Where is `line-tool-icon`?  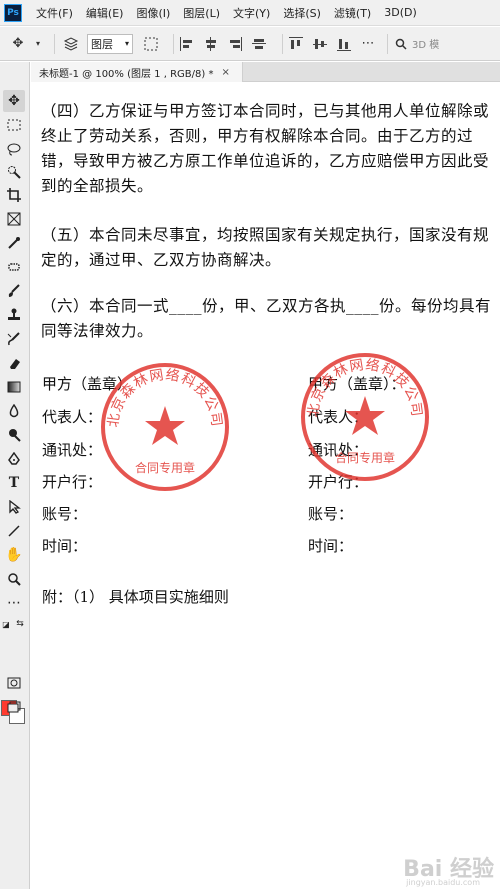 line-tool-icon is located at coordinates (14, 531).